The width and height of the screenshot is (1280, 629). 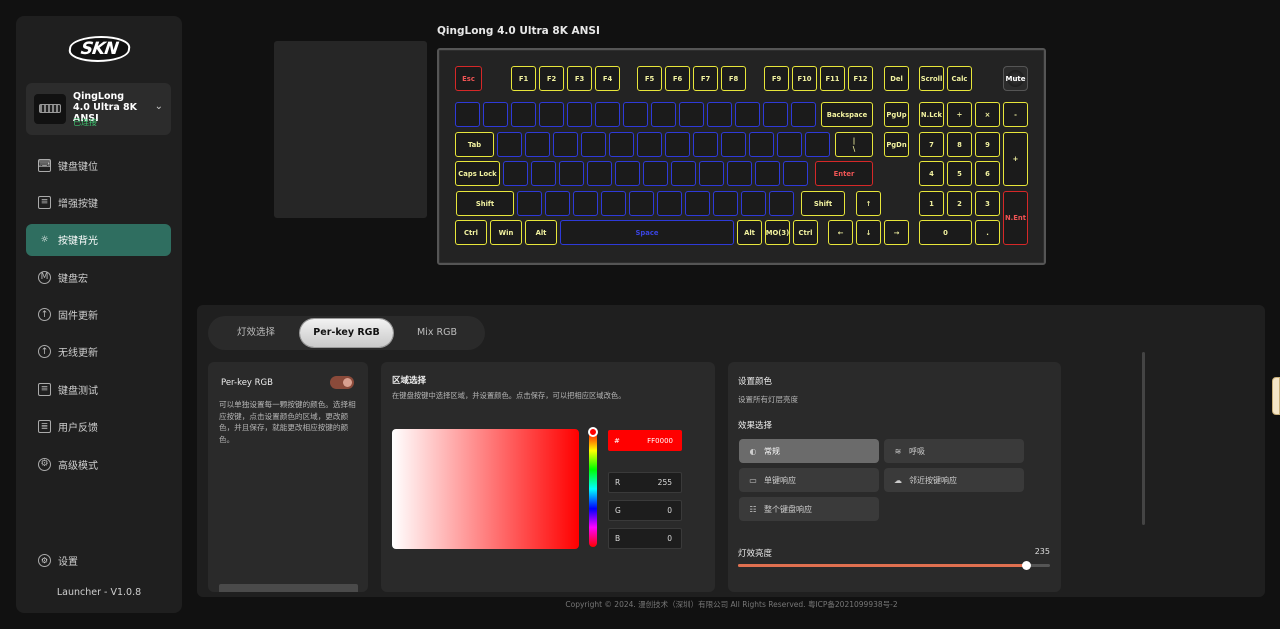 I want to click on key-f1: F1, so click(x=523, y=78).